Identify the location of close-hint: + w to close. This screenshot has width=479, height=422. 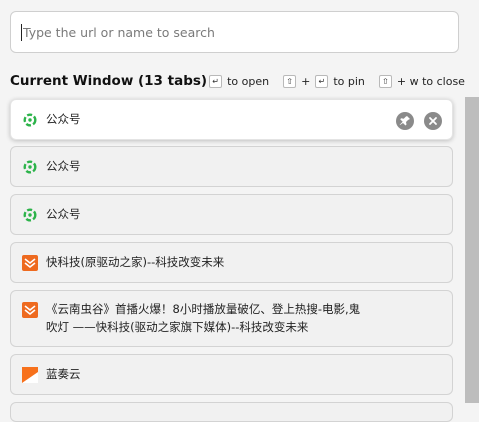
(430, 81).